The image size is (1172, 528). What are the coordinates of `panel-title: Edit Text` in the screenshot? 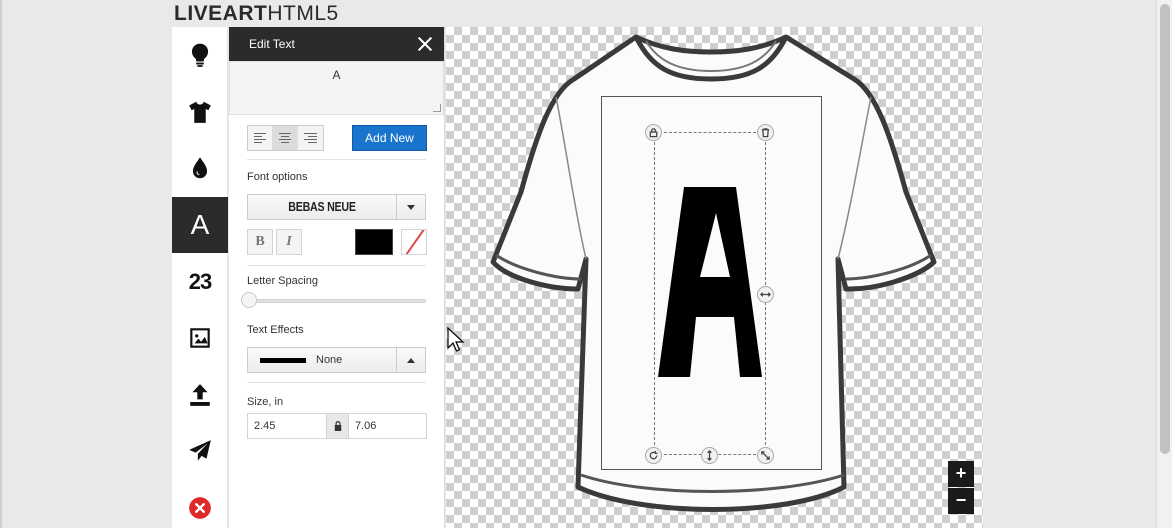 It's located at (272, 44).